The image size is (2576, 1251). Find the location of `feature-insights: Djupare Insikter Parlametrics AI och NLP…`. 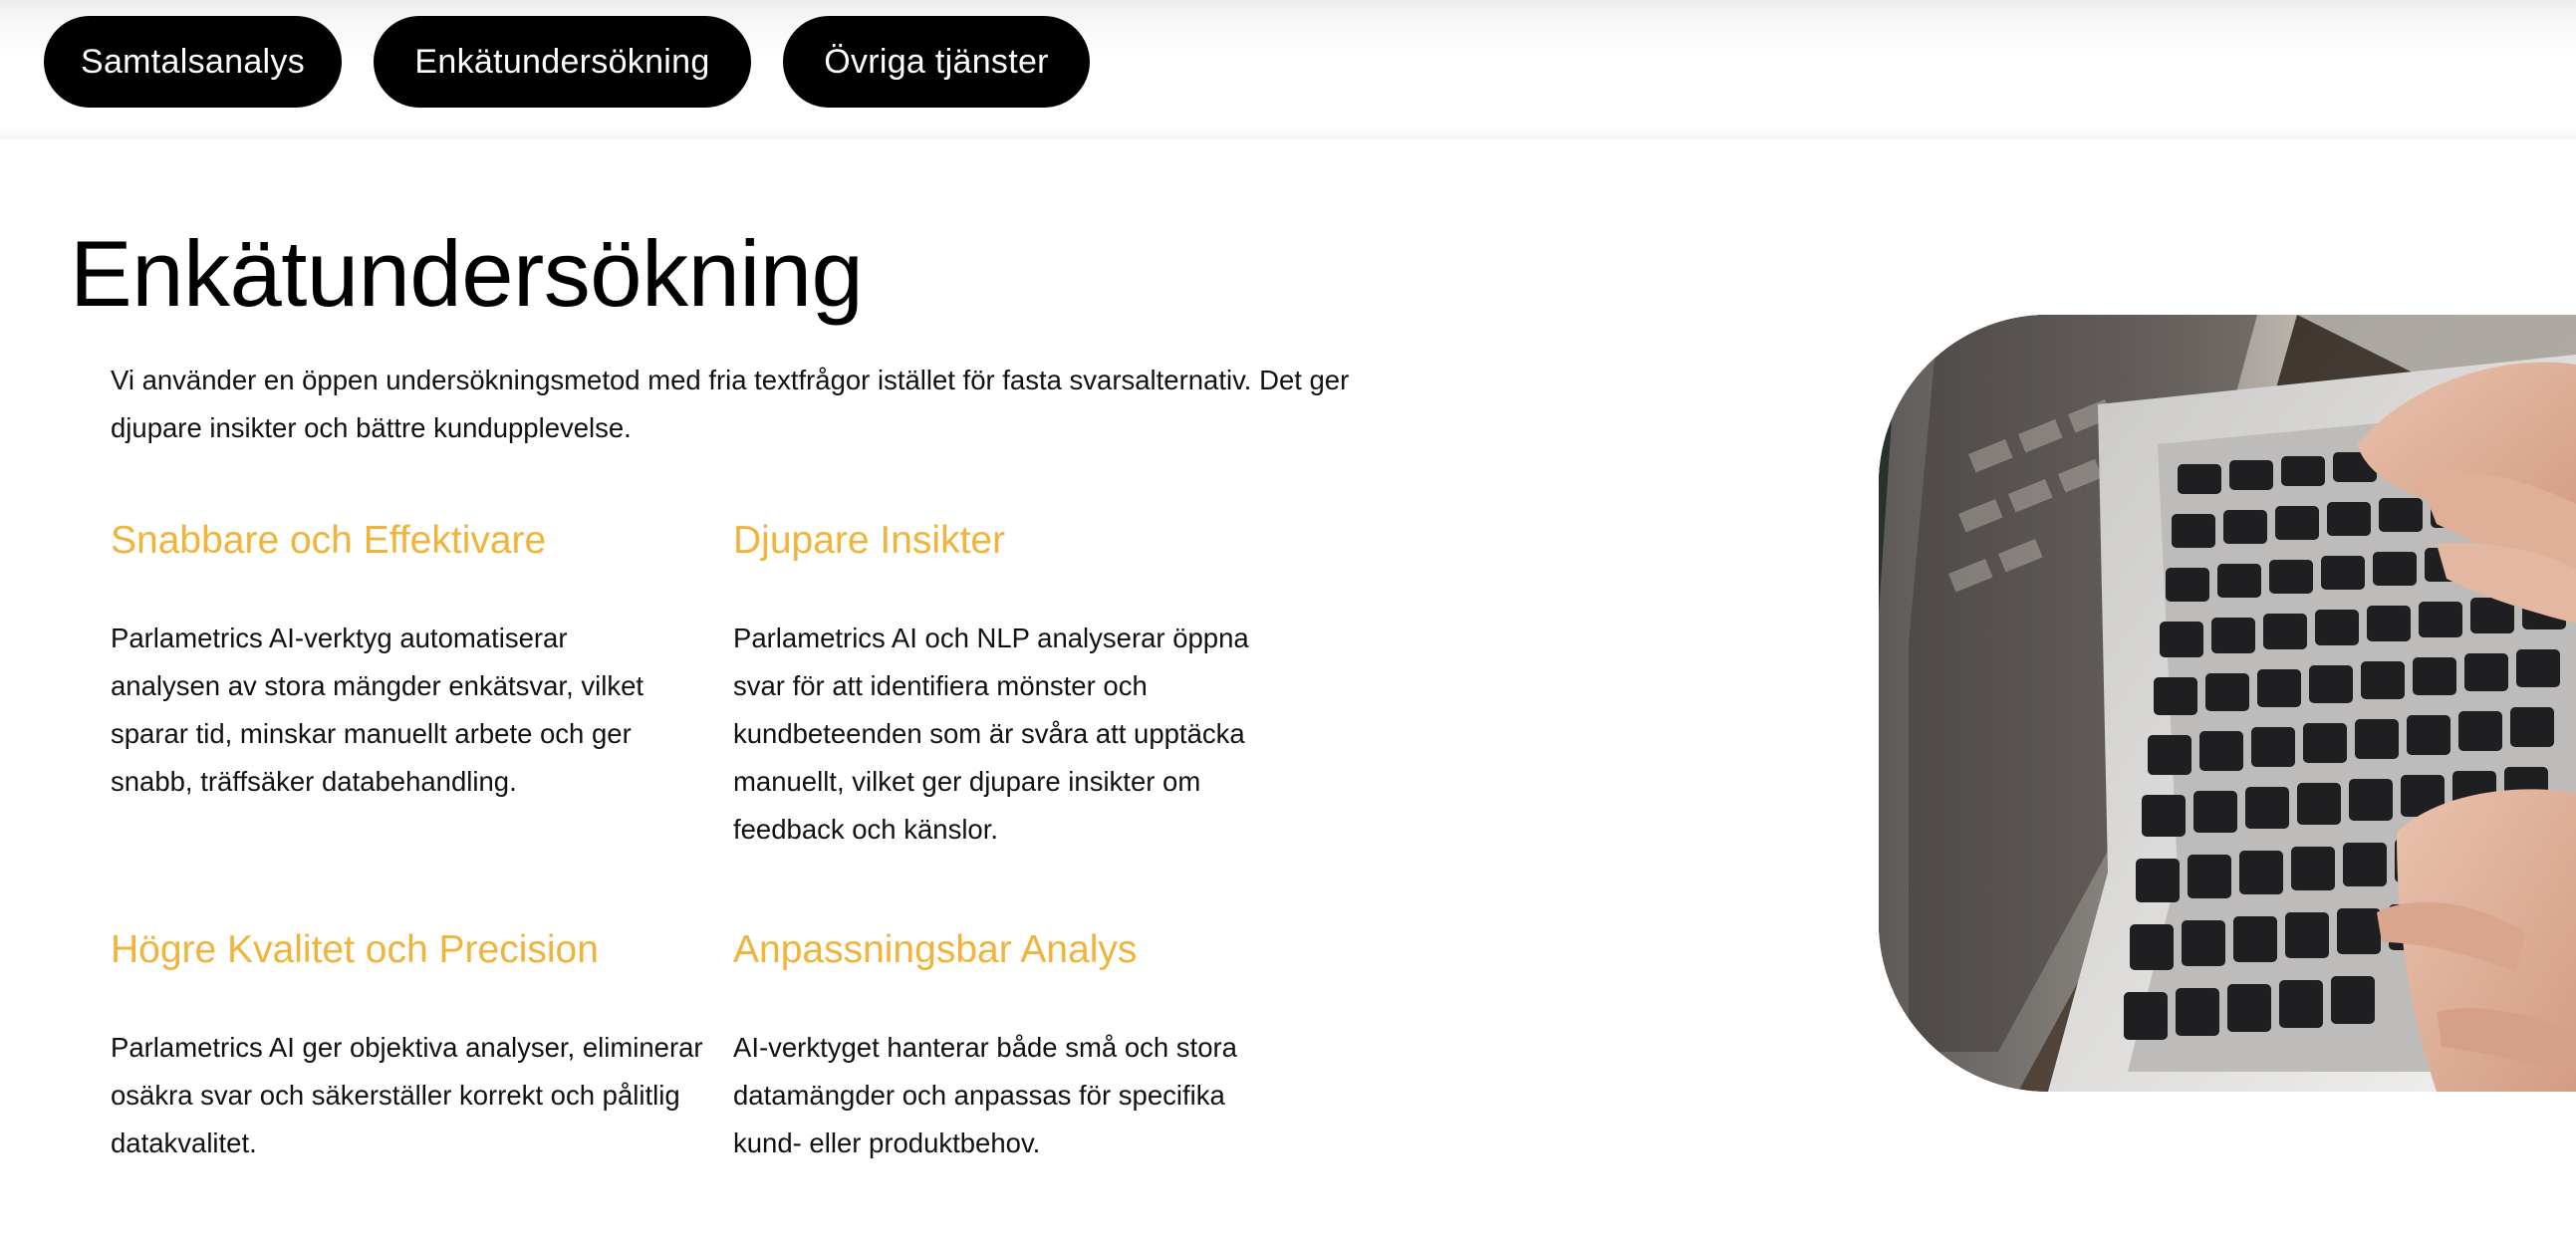

feature-insights: Djupare Insikter Parlametrics AI och NLP… is located at coordinates (1012, 682).